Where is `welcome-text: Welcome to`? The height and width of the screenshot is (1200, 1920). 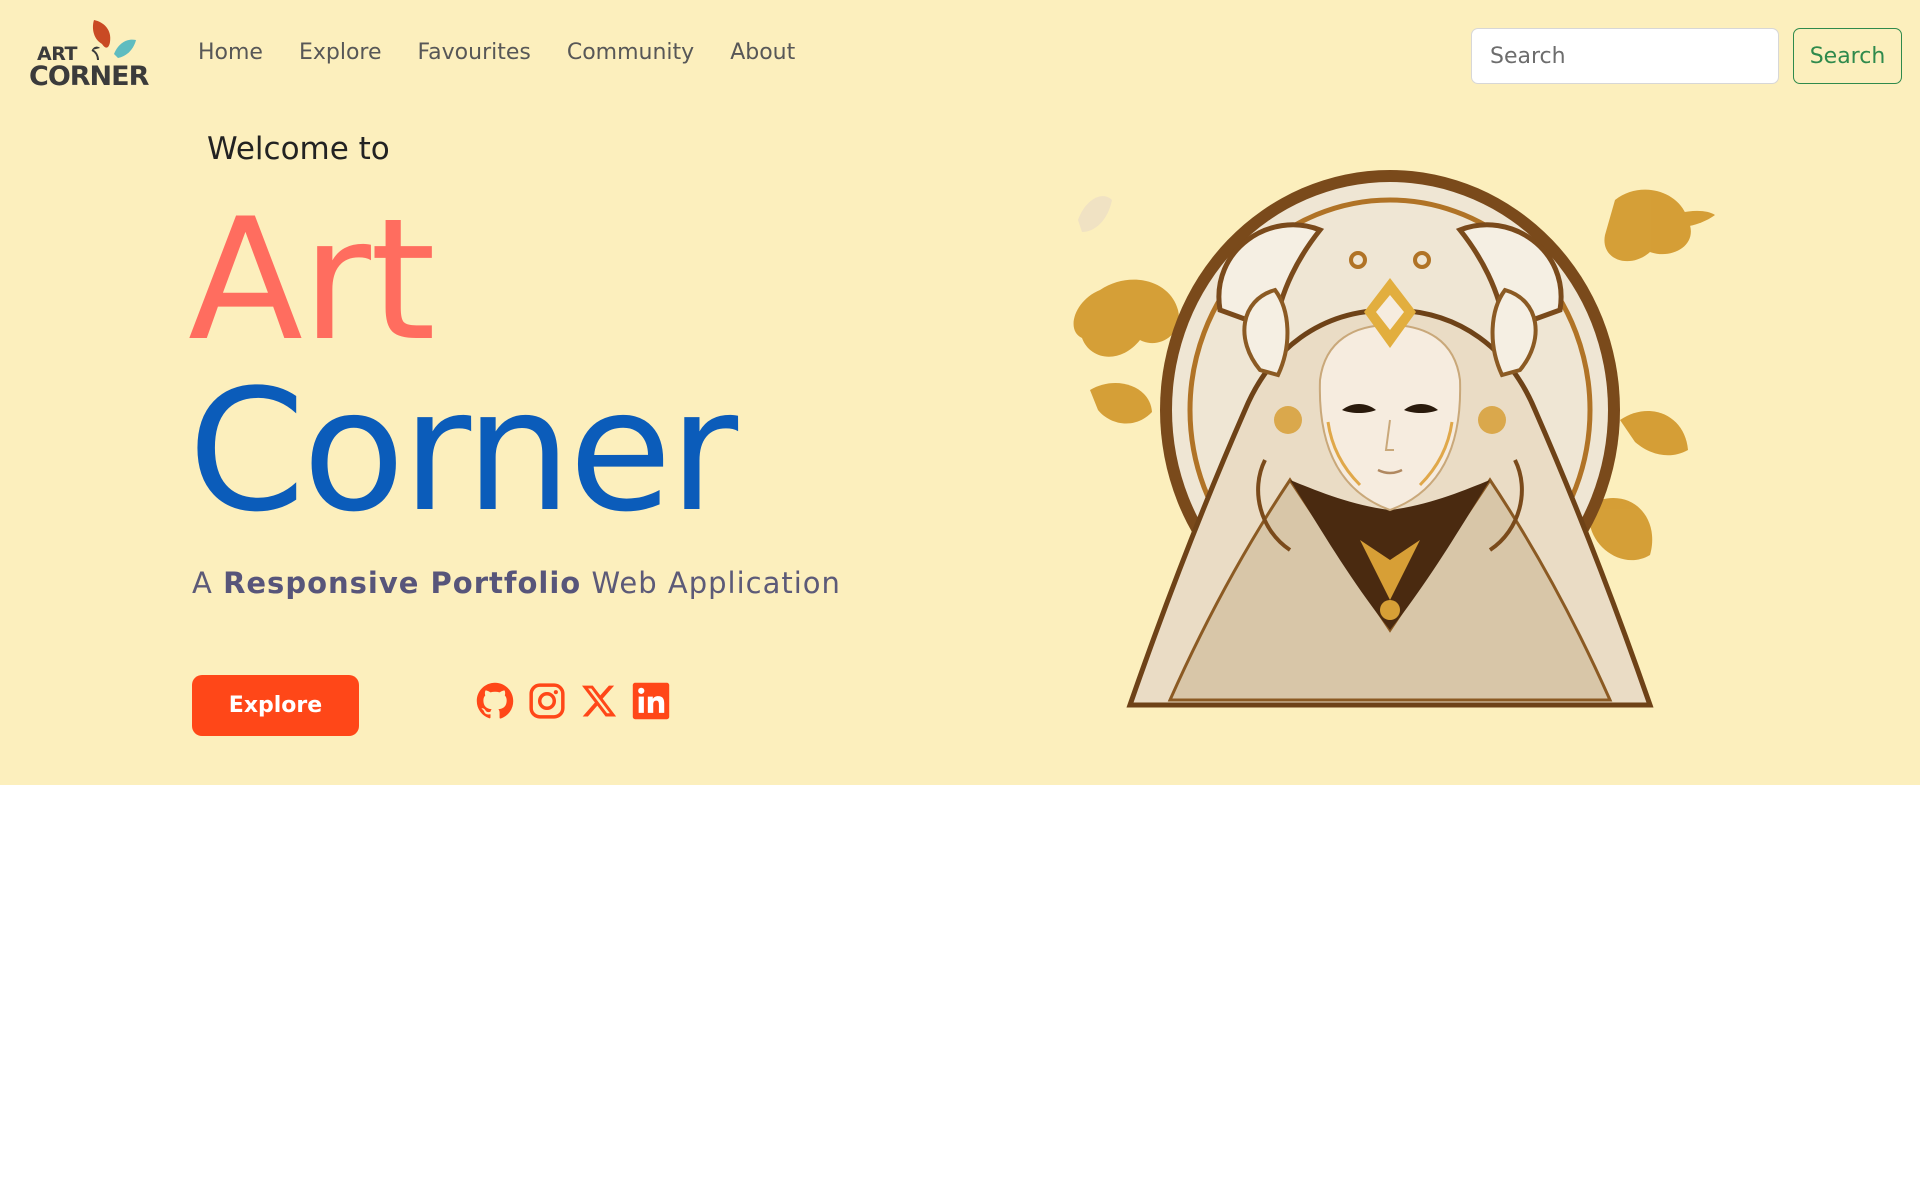
welcome-text: Welcome to is located at coordinates (298, 149).